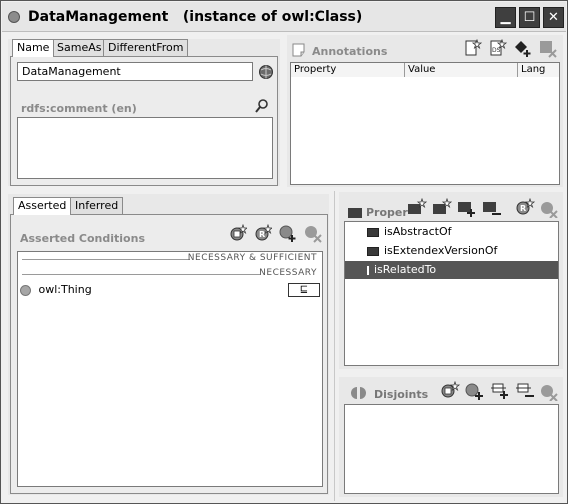 Image resolution: width=568 pixels, height=504 pixels. What do you see at coordinates (135, 71) in the screenshot?
I see `class-name-field: DataManagement` at bounding box center [135, 71].